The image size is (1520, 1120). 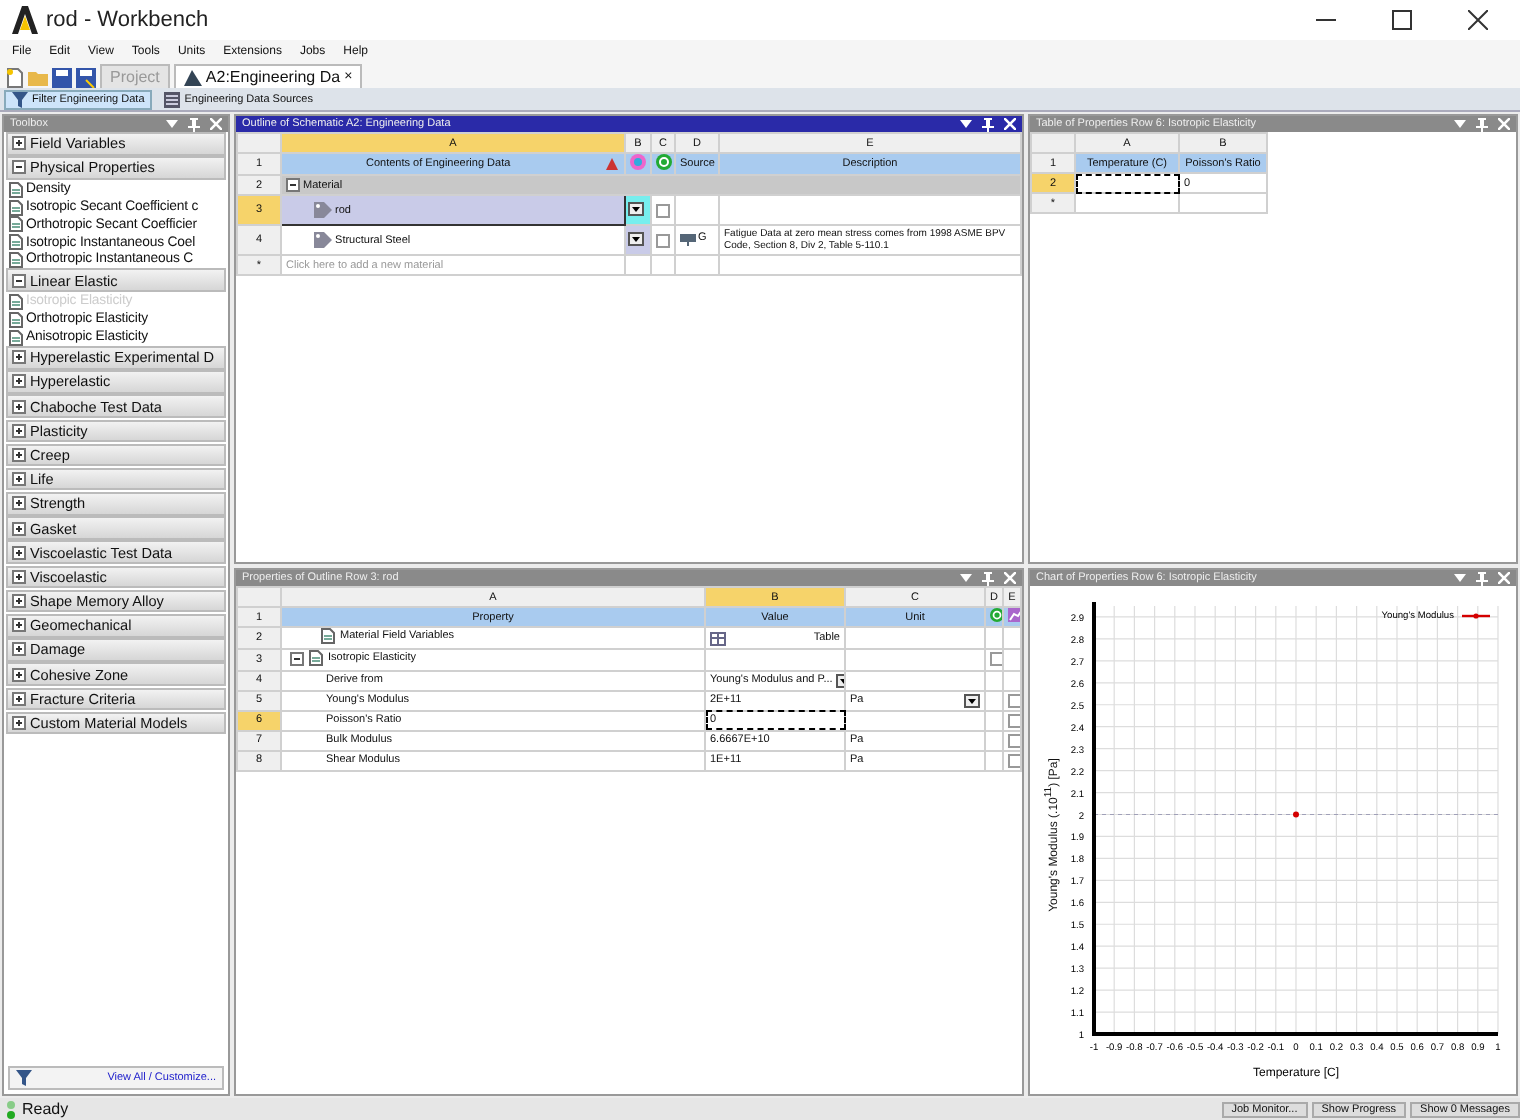 What do you see at coordinates (1476, 616) in the screenshot?
I see `legend-marker` at bounding box center [1476, 616].